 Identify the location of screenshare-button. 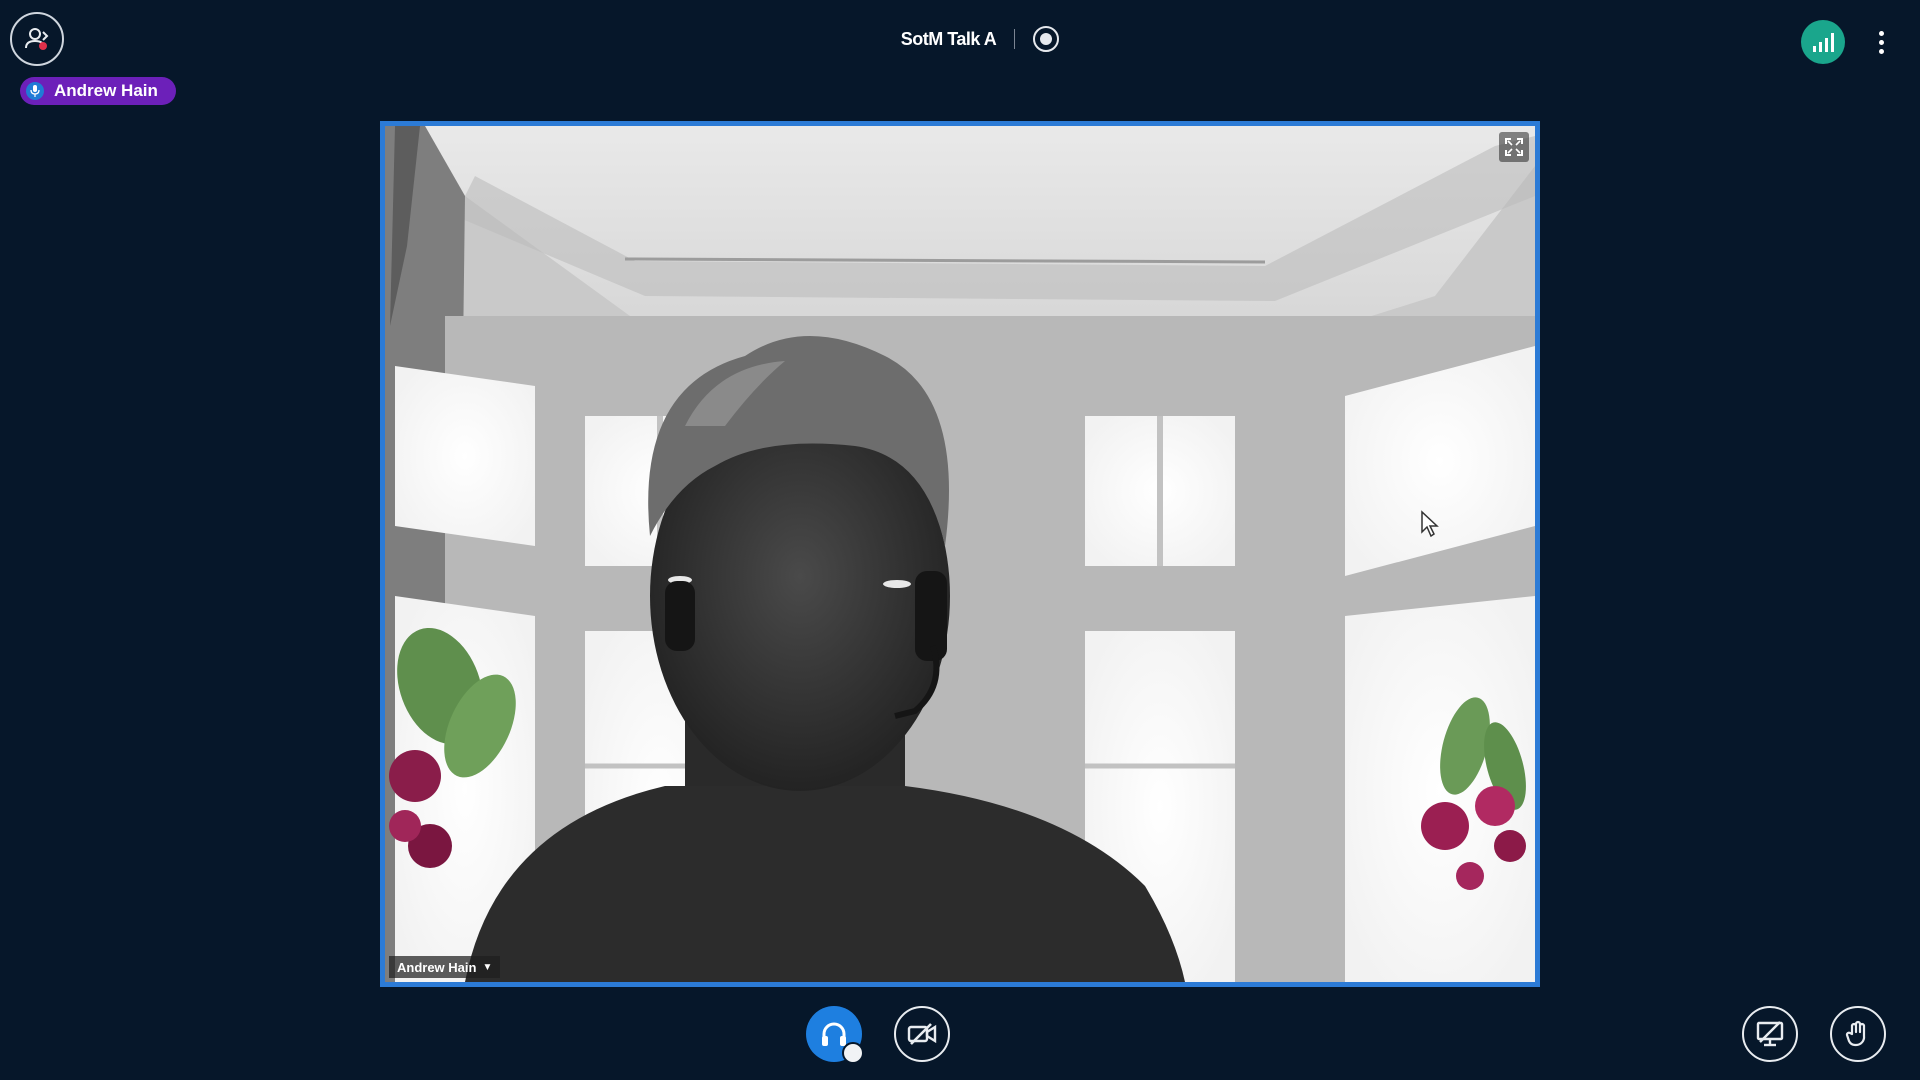
(1770, 1034).